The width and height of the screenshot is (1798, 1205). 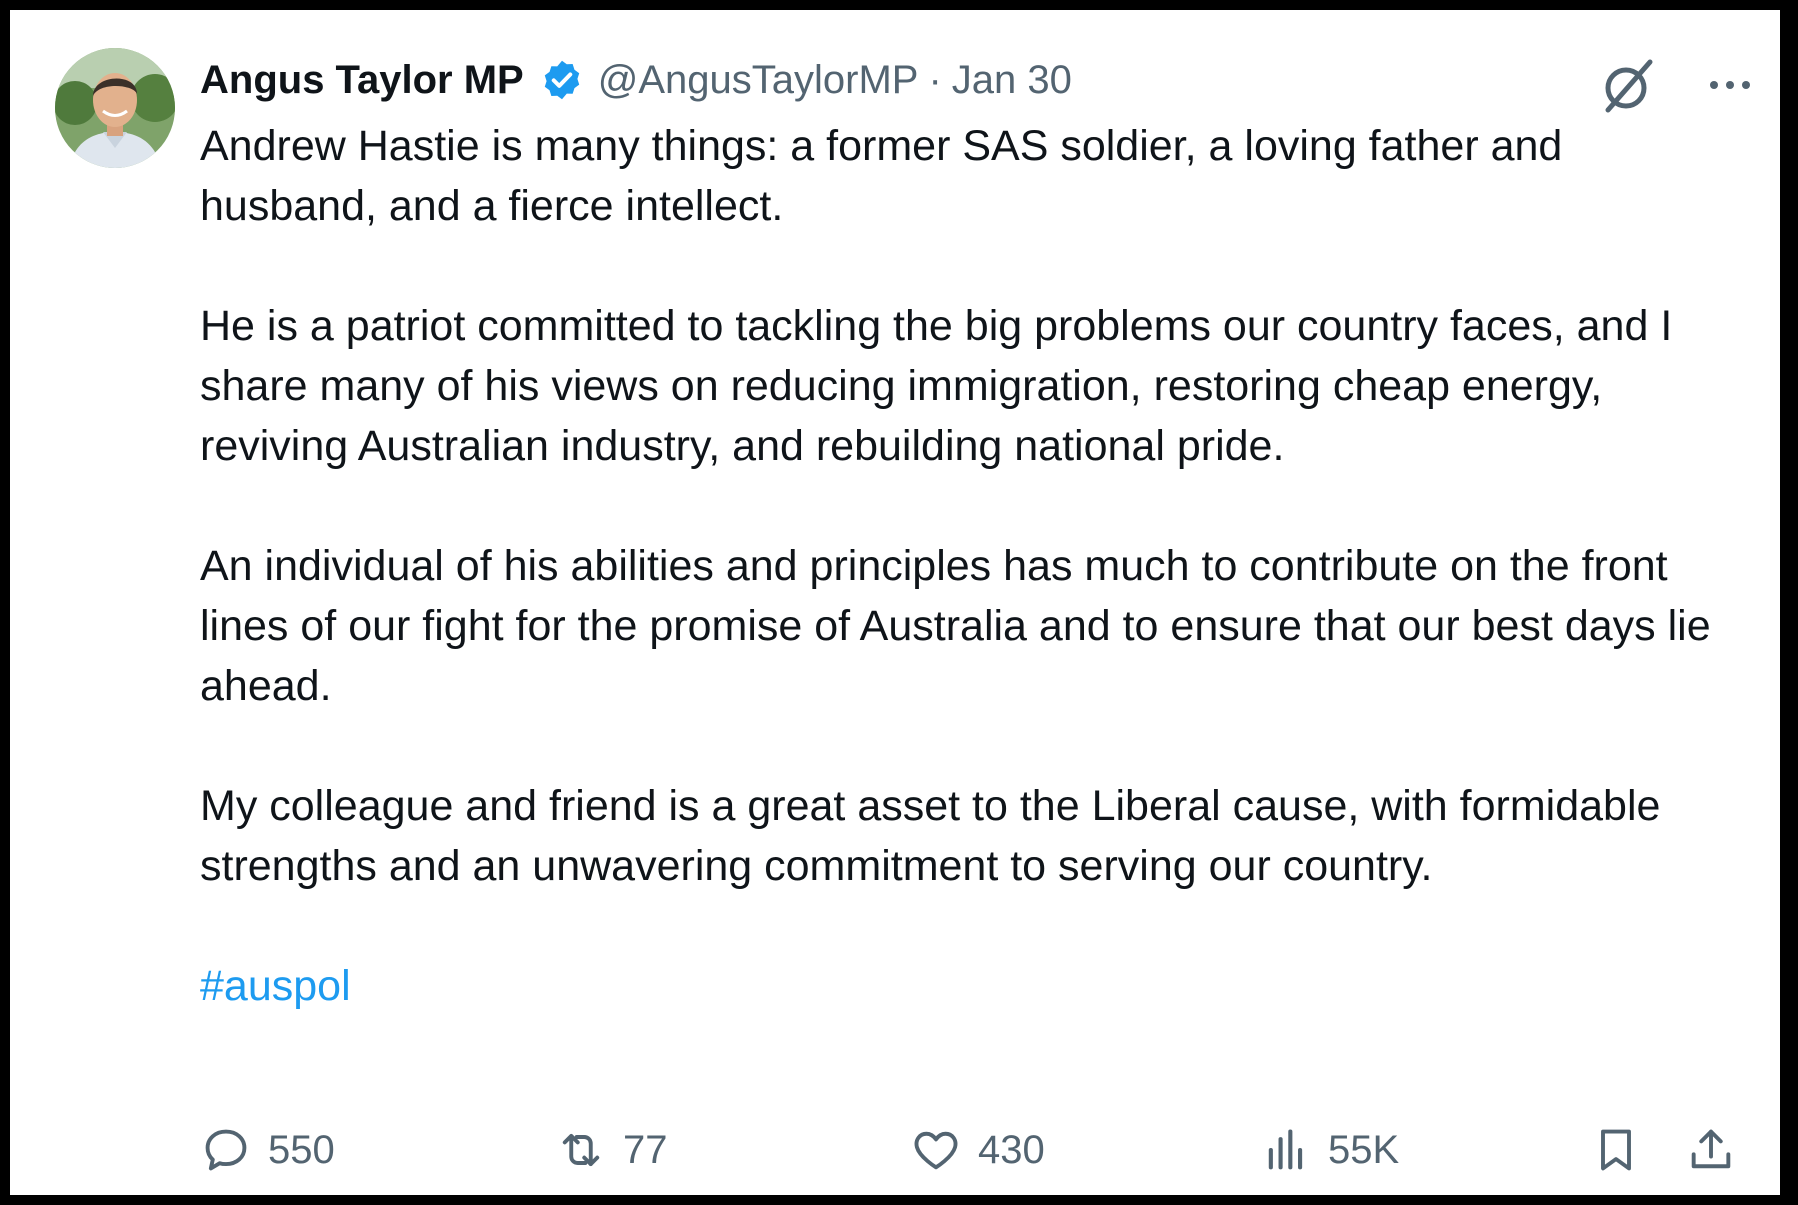 What do you see at coordinates (562, 80) in the screenshot?
I see `verified-badge-icon` at bounding box center [562, 80].